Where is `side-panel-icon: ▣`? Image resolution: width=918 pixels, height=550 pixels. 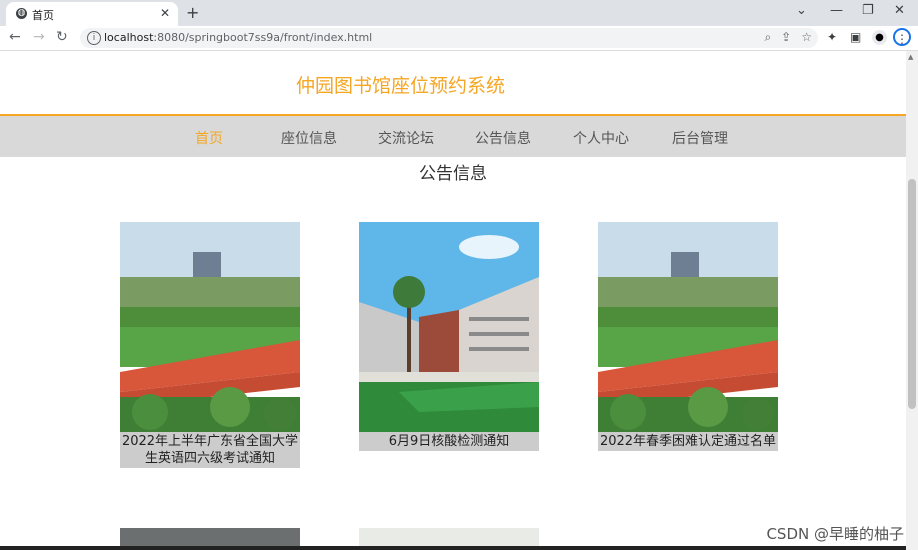
side-panel-icon: ▣ is located at coordinates (855, 37).